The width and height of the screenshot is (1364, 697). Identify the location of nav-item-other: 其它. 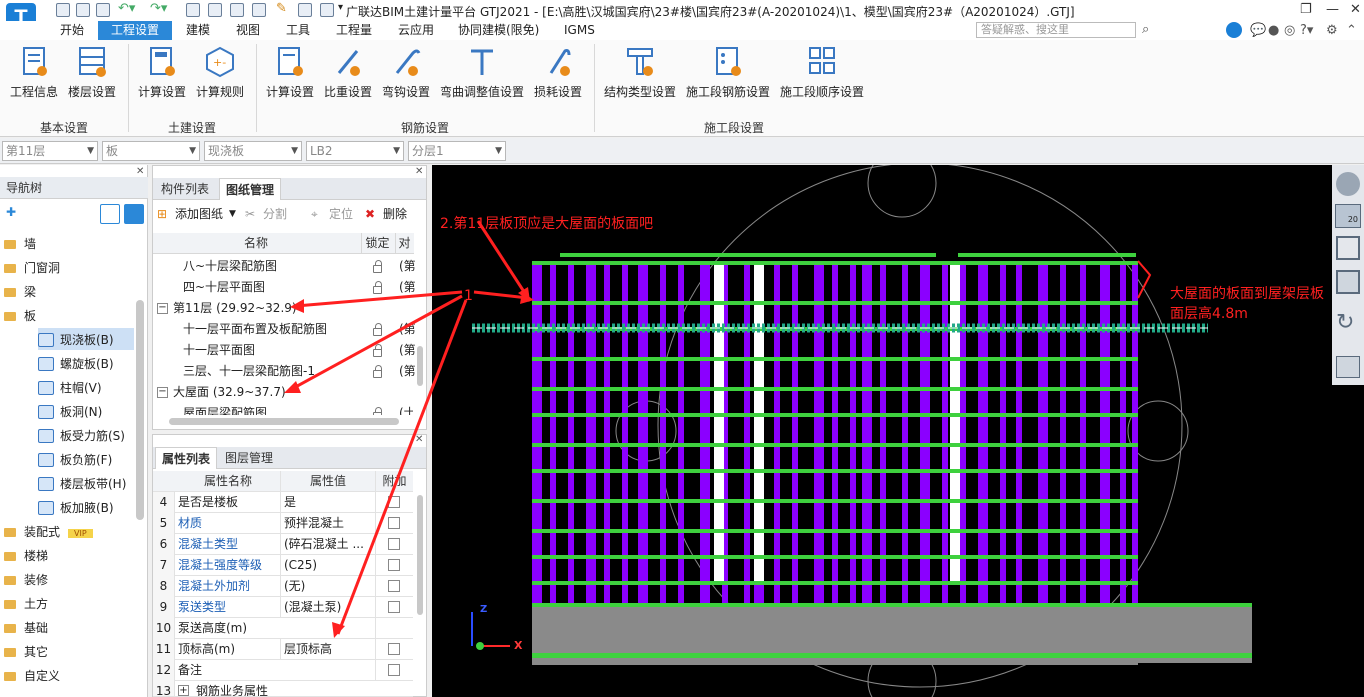
(71, 652).